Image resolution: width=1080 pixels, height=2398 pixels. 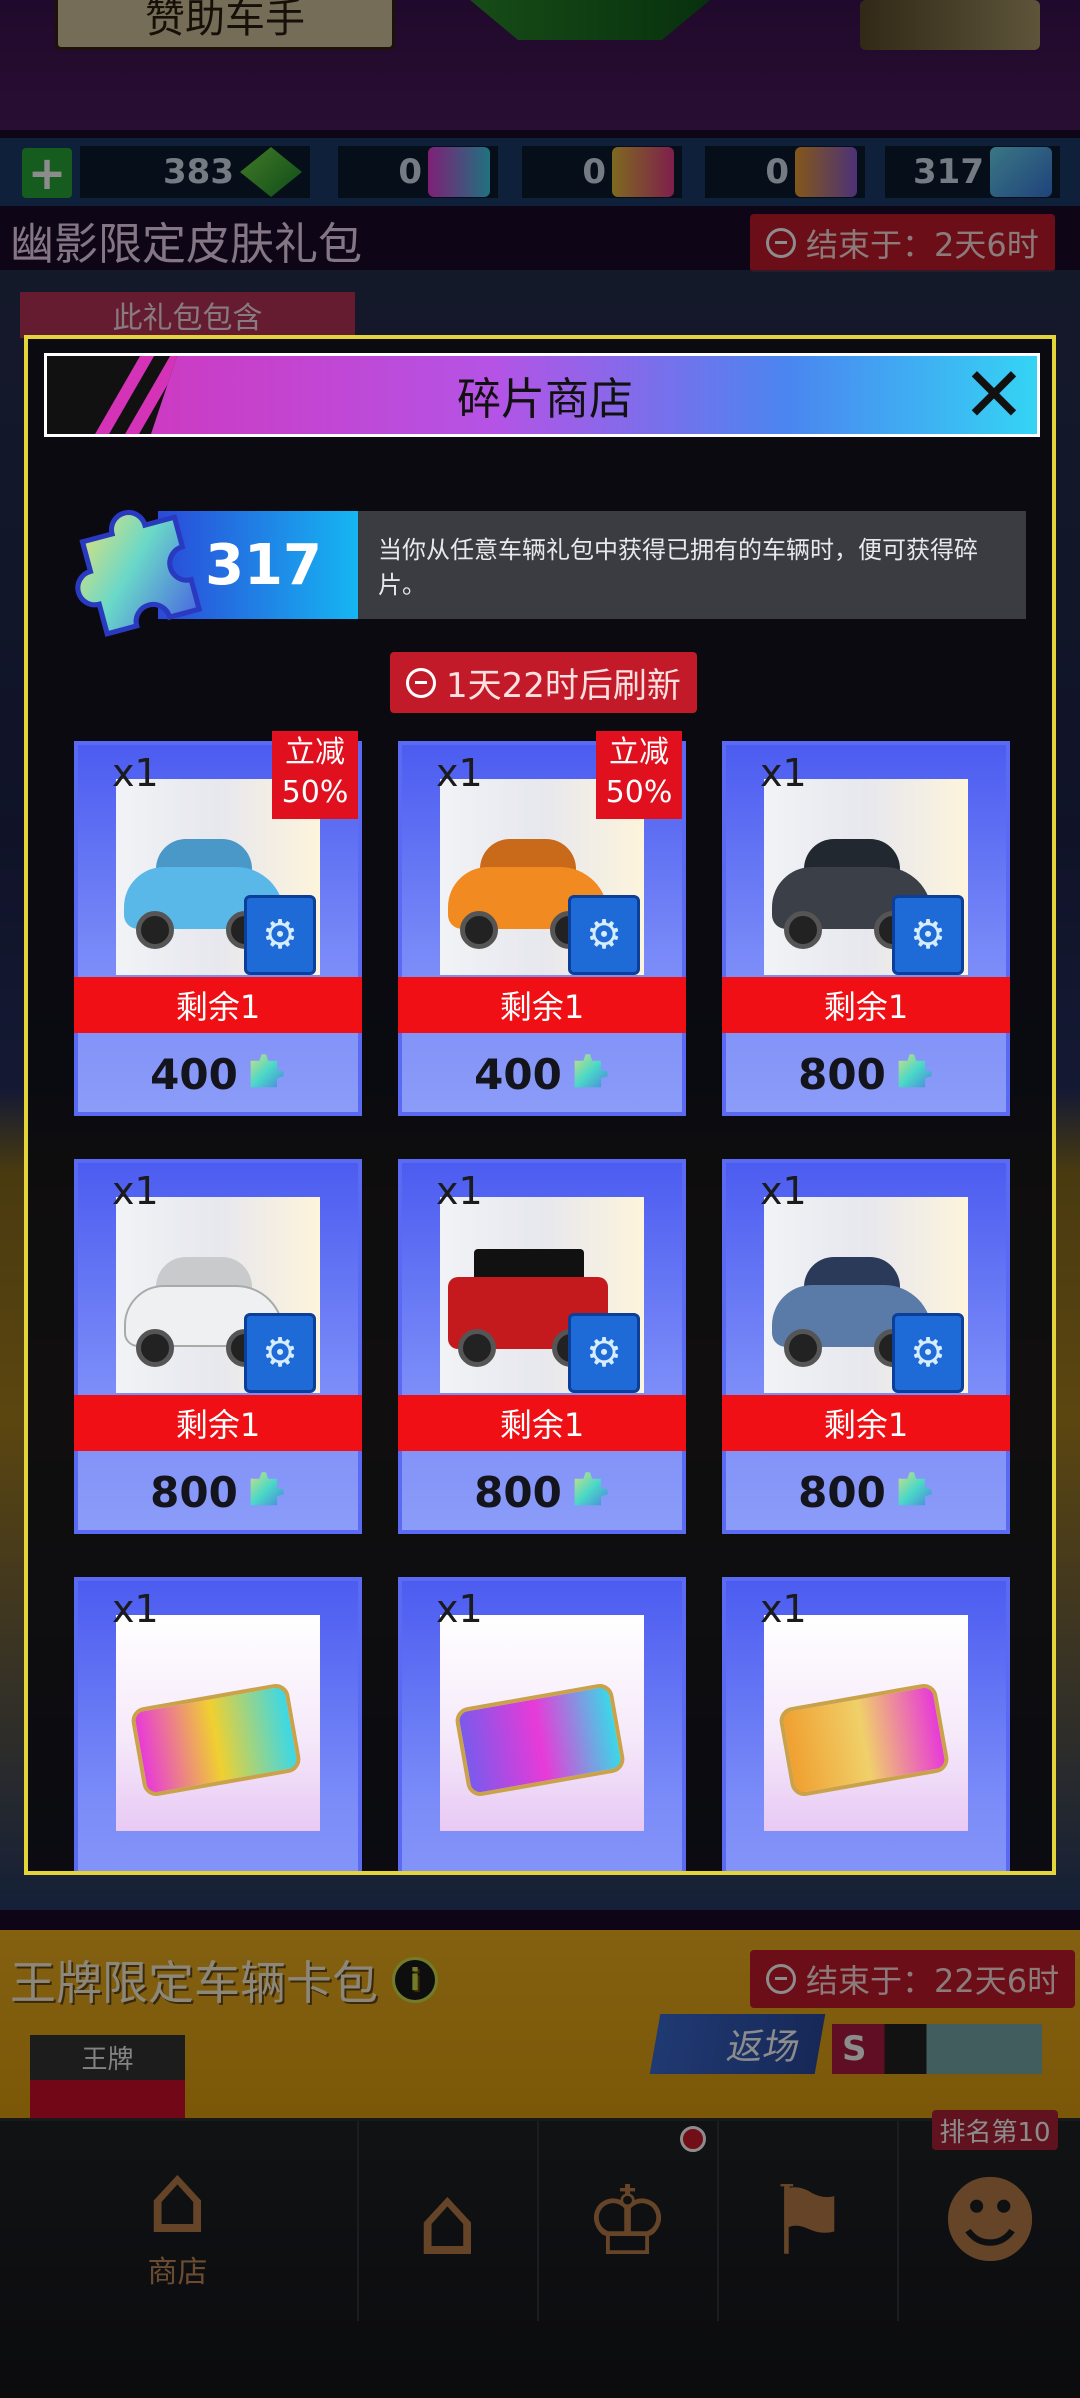 I want to click on pink-skin-card-icon, so click(x=216, y=1740).